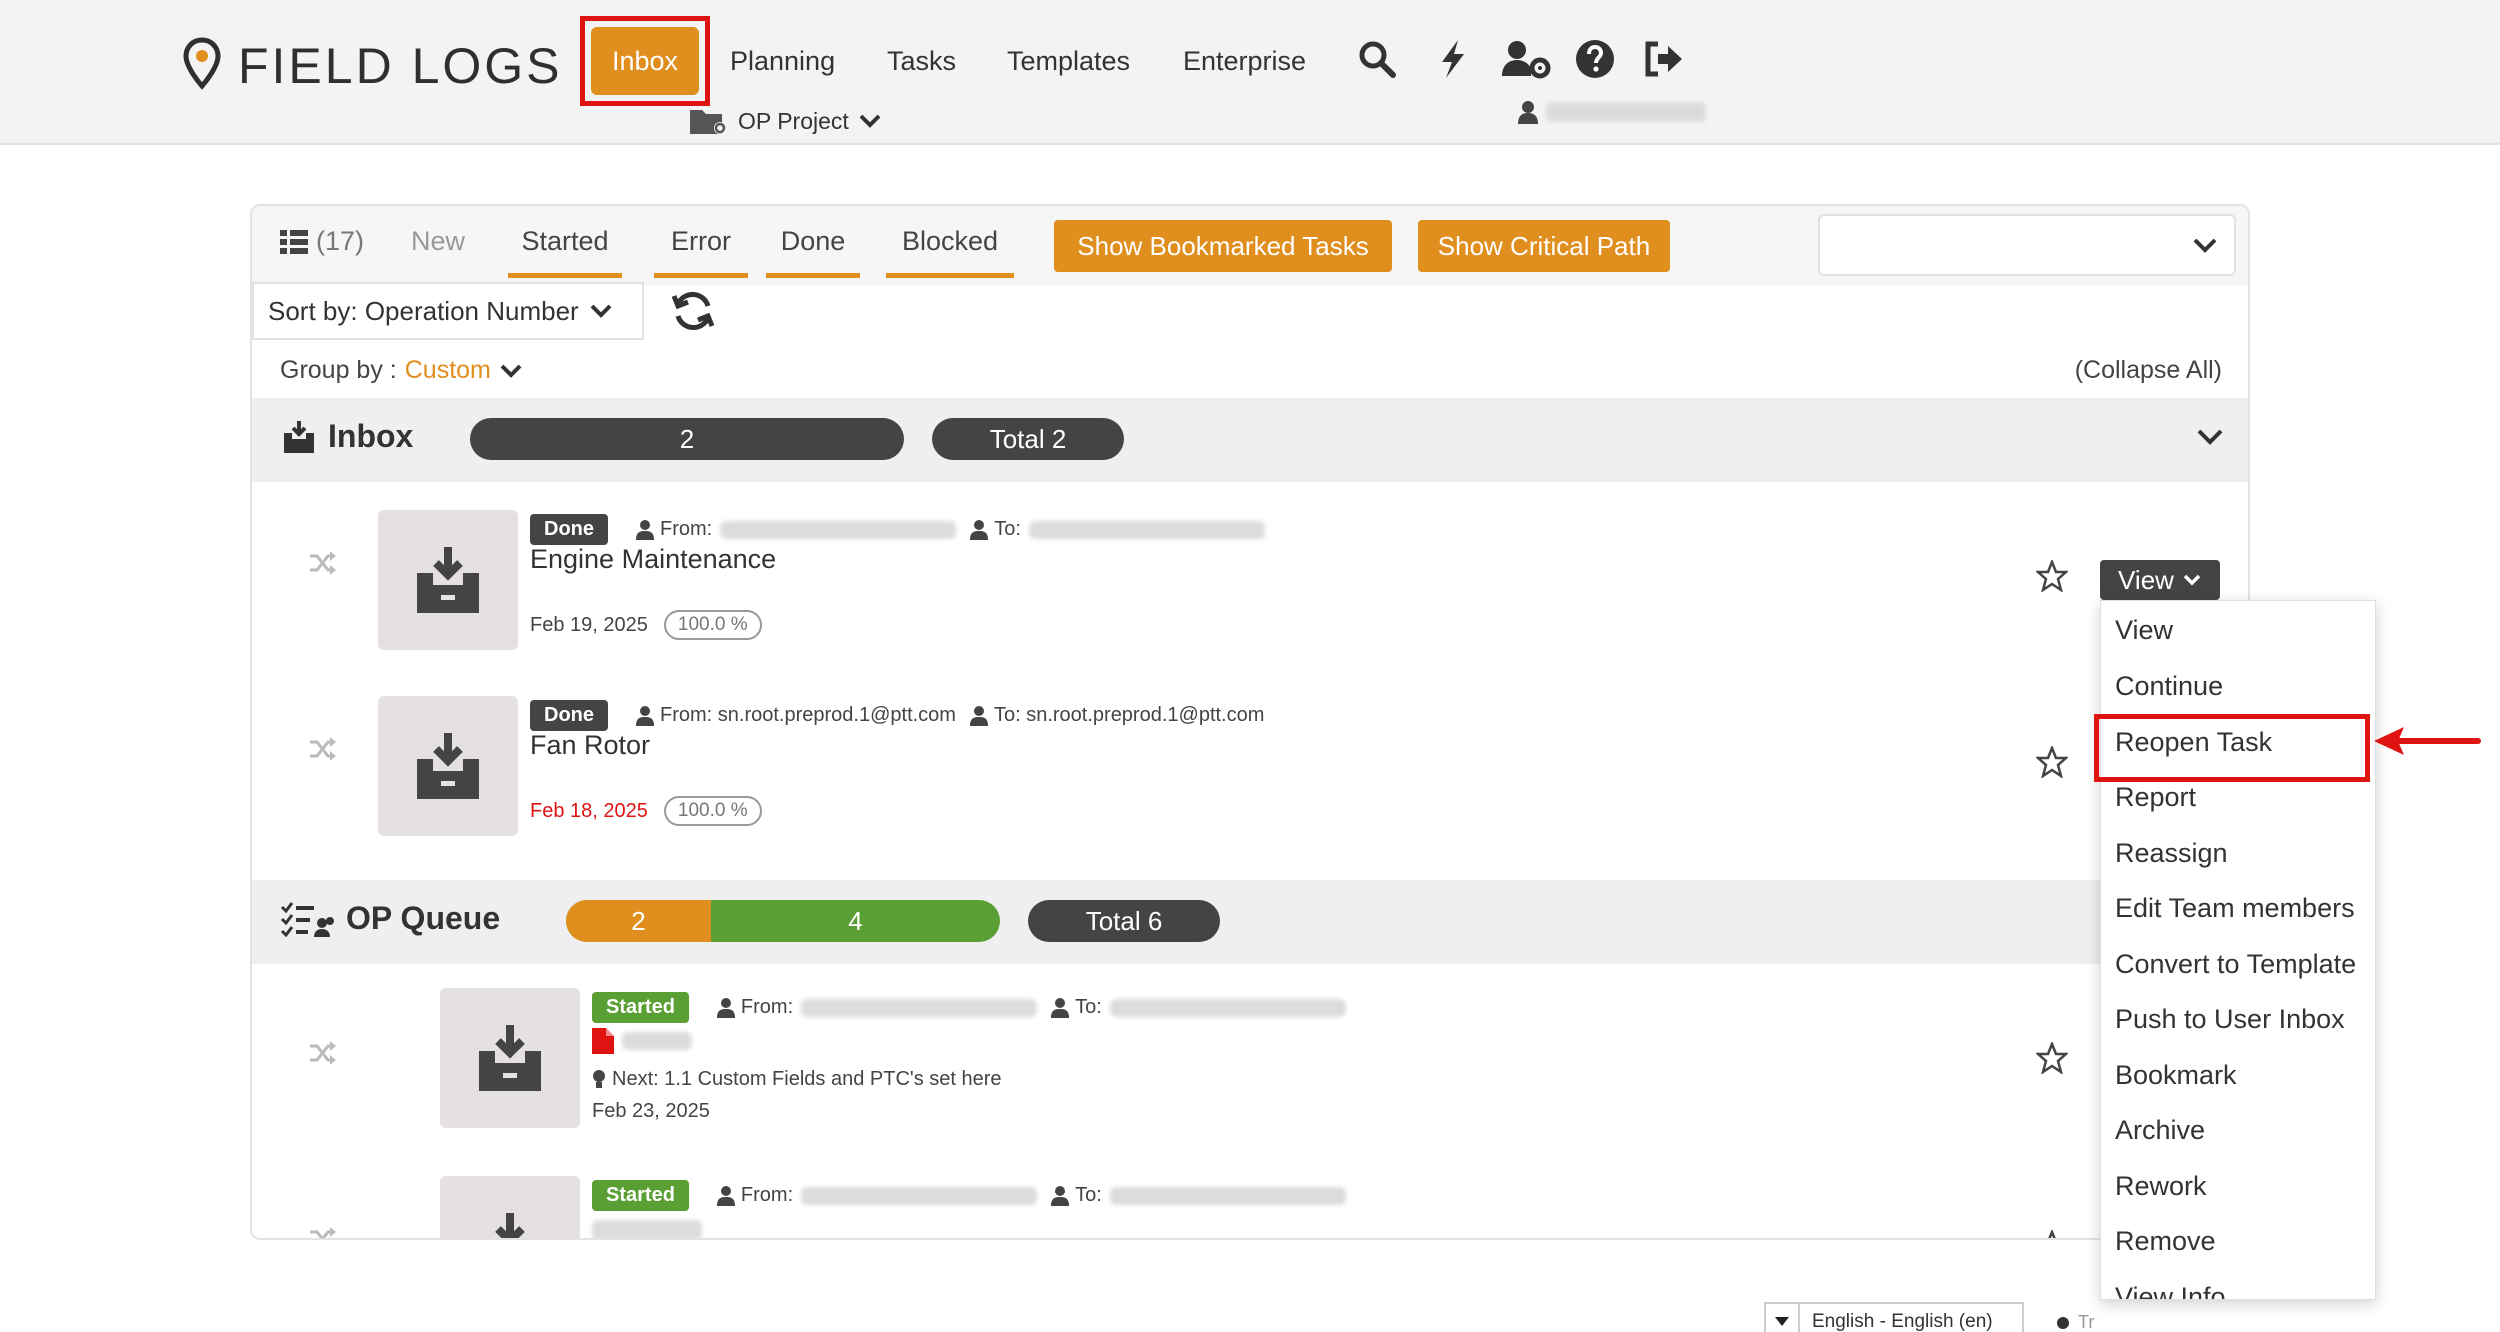  I want to click on language-label: English - English (en), so click(1902, 1321).